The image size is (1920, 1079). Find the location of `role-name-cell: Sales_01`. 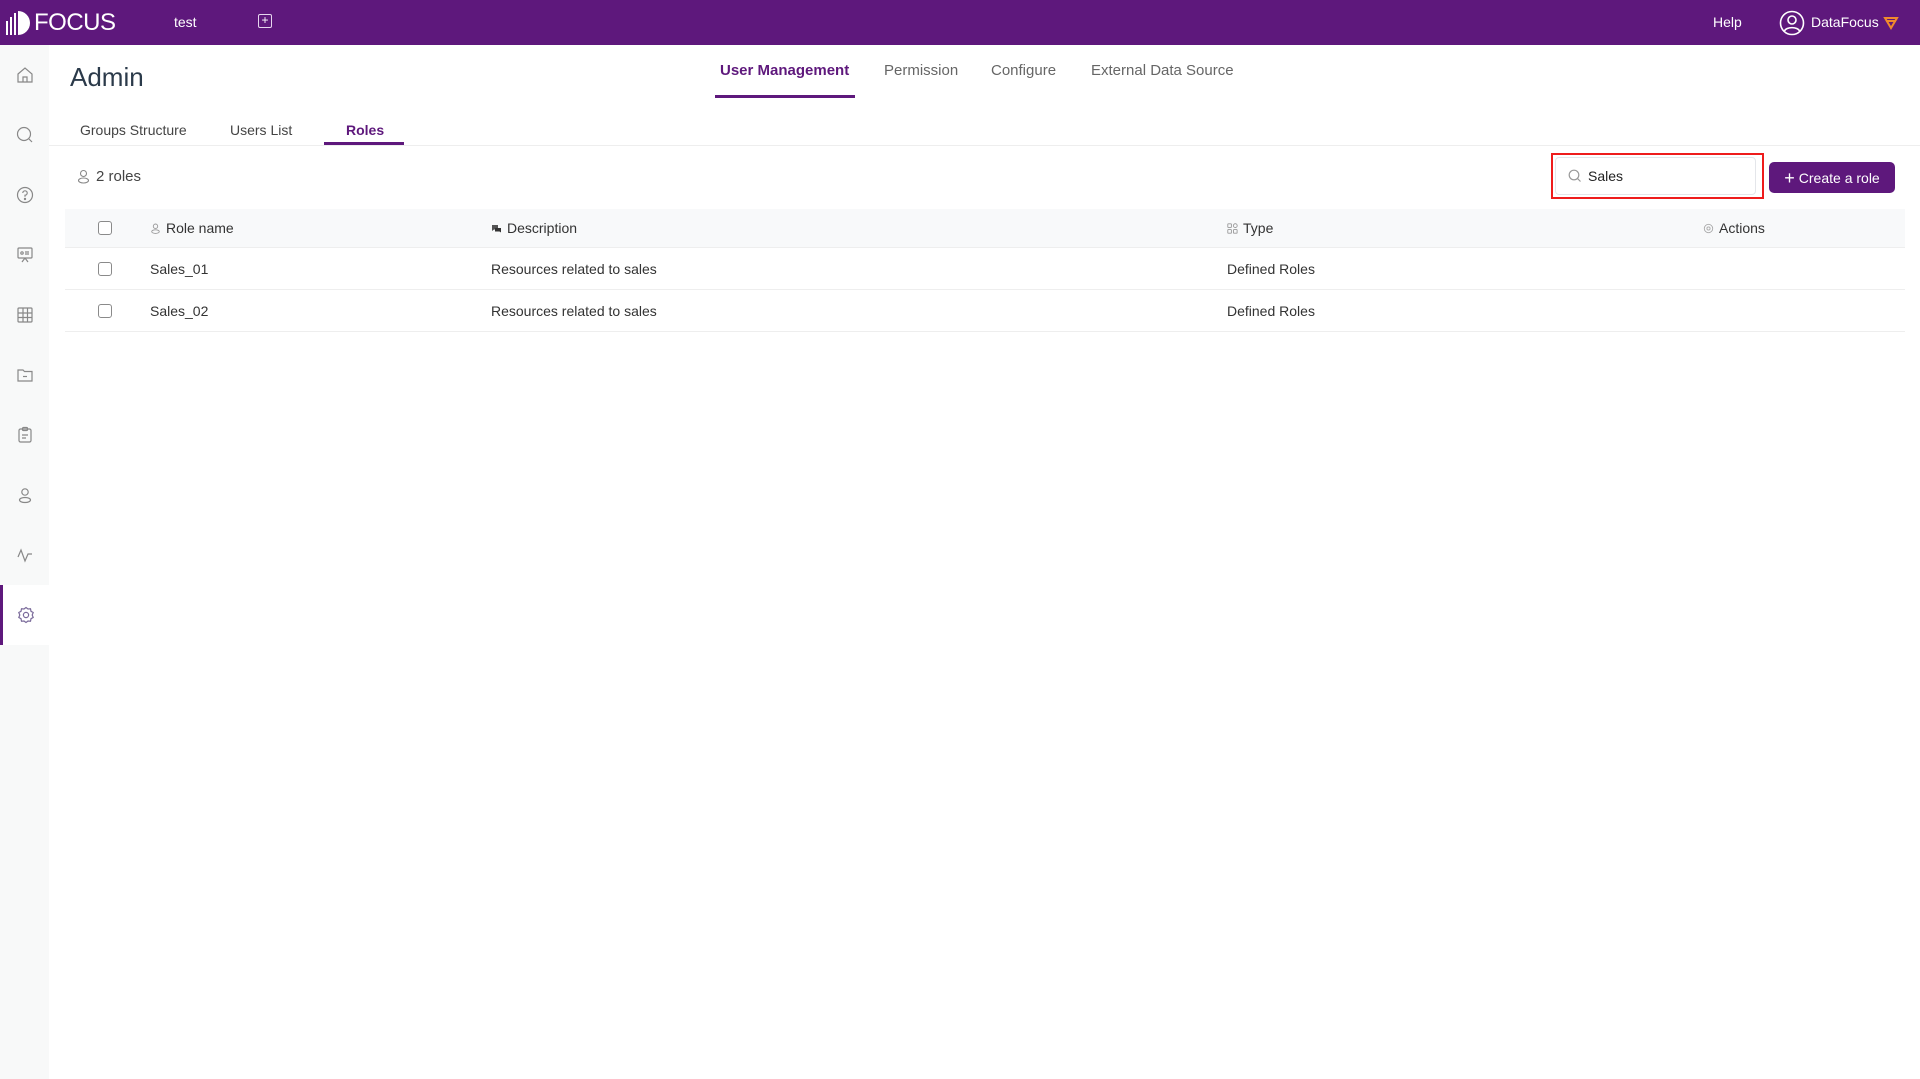

role-name-cell: Sales_01 is located at coordinates (179, 268).